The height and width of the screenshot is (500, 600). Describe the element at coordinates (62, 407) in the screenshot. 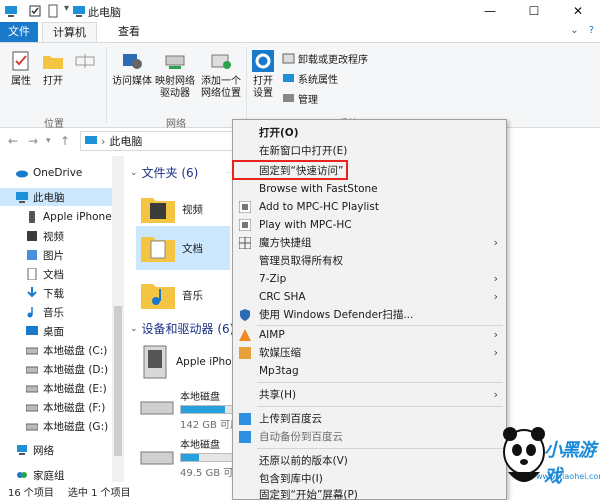

I see `nav-item-drive-f: 本地磁盘 (F:)` at that location.